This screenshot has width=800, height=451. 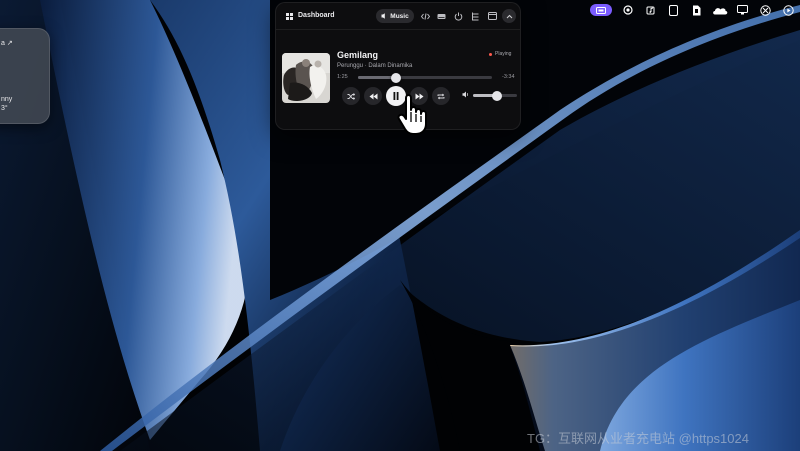 I want to click on volume-slider, so click(x=495, y=95).